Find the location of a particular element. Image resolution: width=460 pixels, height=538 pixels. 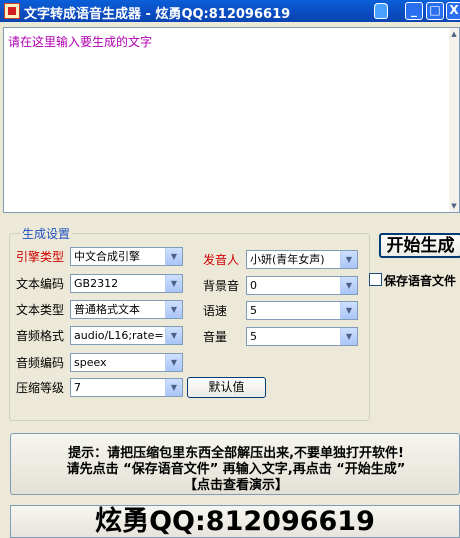

qq-banner: 炫勇QQ:812096619 is located at coordinates (235, 521).